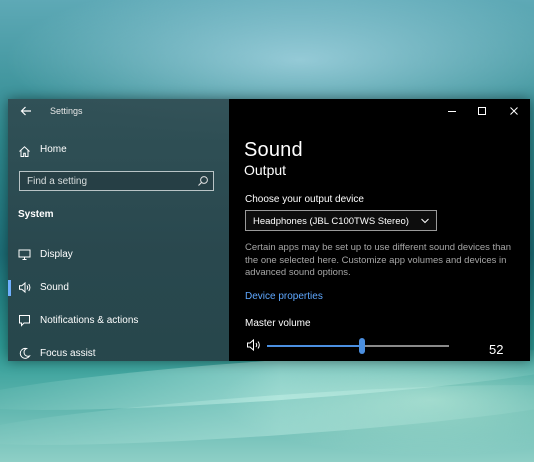 The width and height of the screenshot is (534, 462). I want to click on moon-icon, so click(25, 353).